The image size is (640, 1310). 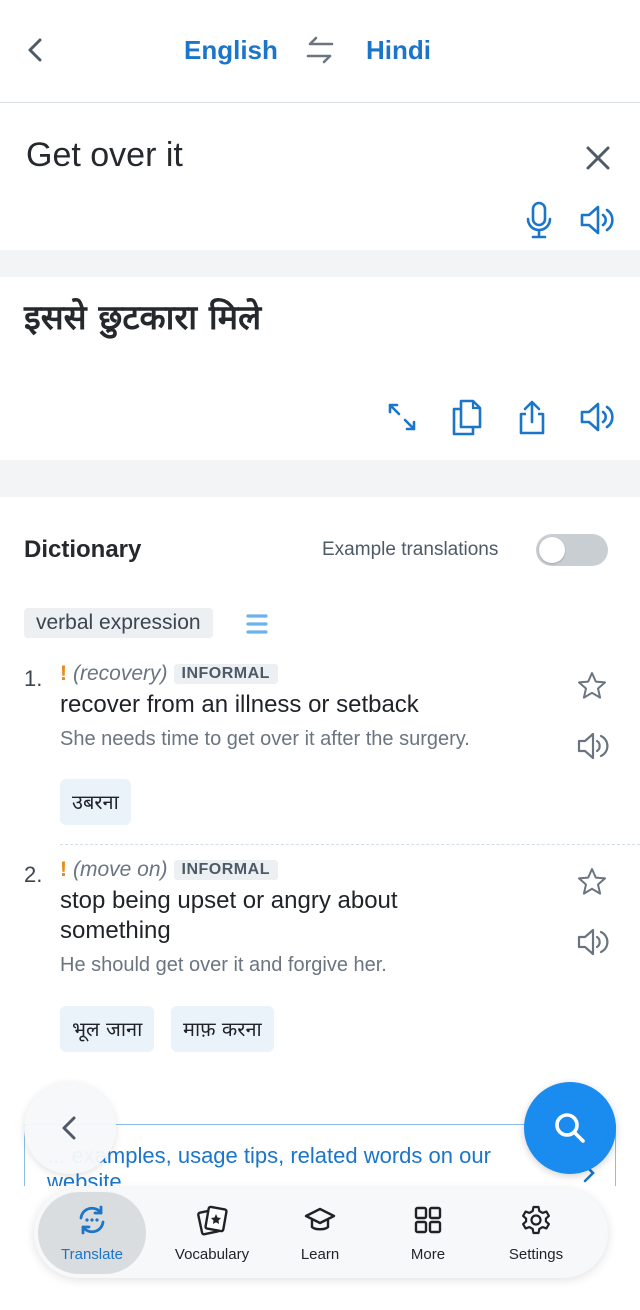 I want to click on nav-label: Translate, so click(x=92, y=1254).